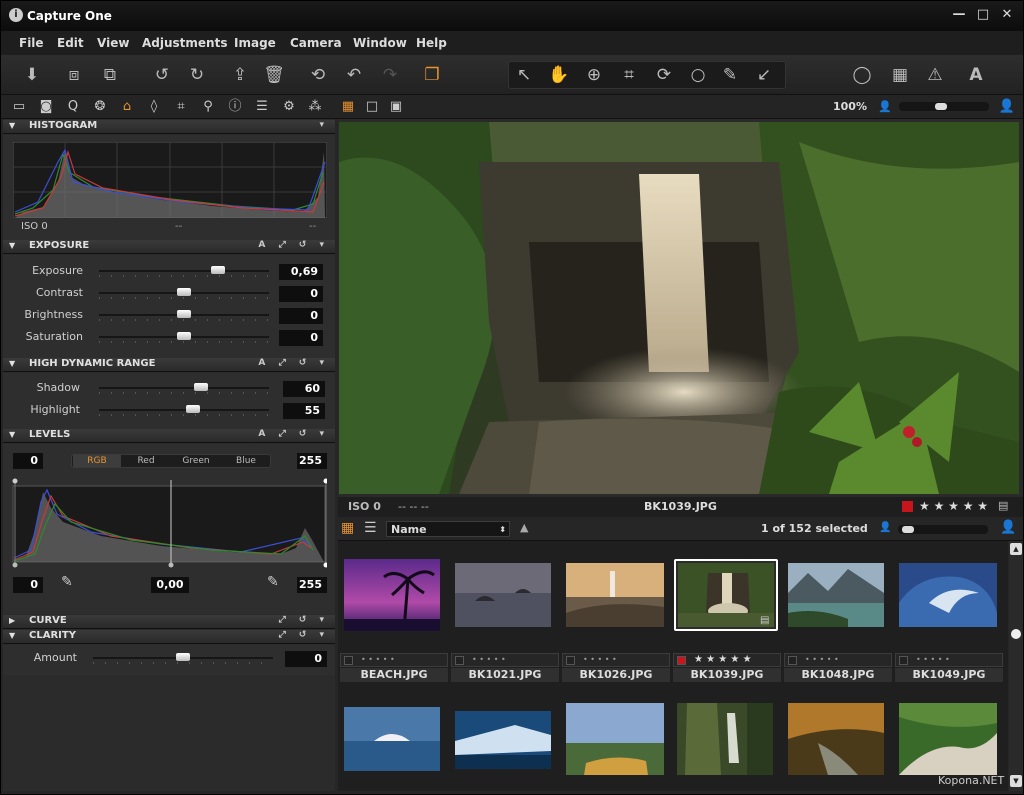  What do you see at coordinates (976, 75) in the screenshot?
I see `text-icon: A` at bounding box center [976, 75].